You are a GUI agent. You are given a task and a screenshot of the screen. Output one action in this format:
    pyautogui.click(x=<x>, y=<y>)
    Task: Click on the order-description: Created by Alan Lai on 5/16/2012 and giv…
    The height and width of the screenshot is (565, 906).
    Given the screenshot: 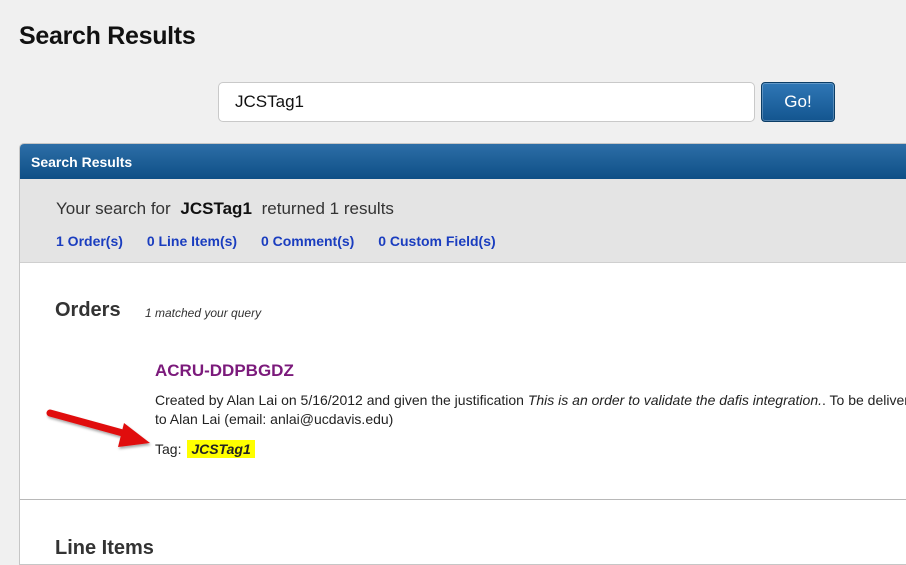 What is the action you would take?
    pyautogui.click(x=530, y=410)
    